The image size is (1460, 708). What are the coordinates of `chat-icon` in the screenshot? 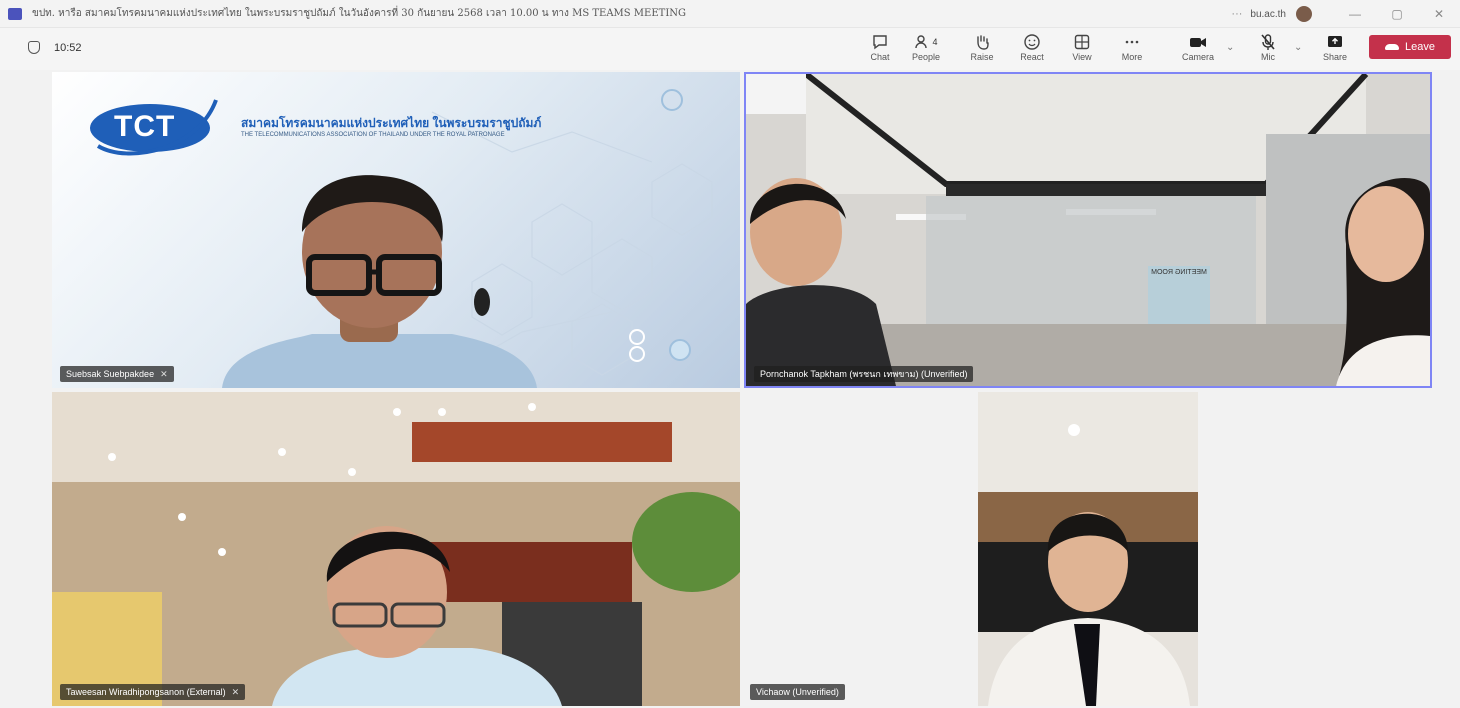 It's located at (880, 42).